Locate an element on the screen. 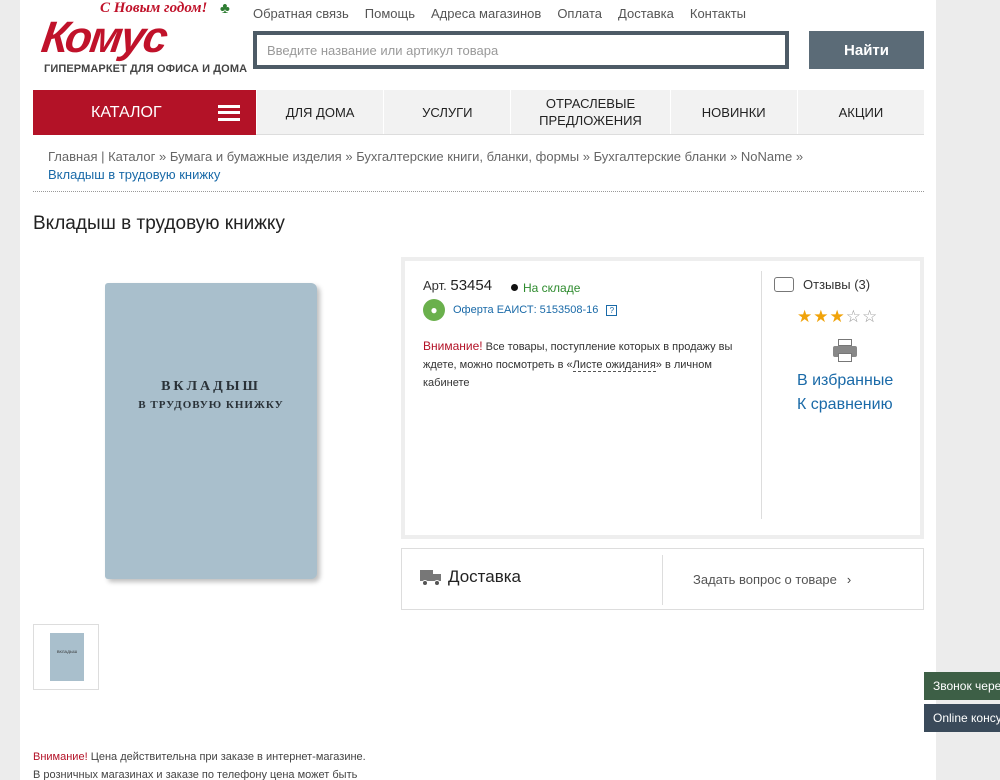 Image resolution: width=1000 pixels, height=780 pixels. link-payment: Оплата is located at coordinates (579, 13).